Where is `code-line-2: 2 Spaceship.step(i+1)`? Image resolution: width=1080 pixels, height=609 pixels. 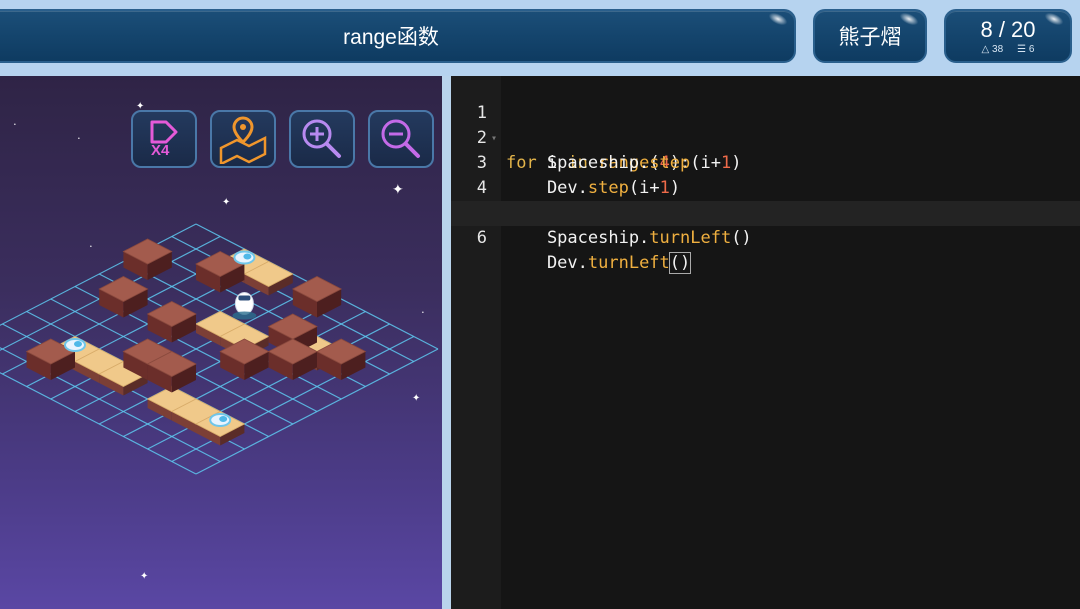 code-line-2: 2 Spaceship.step(i+1) is located at coordinates (765, 137).